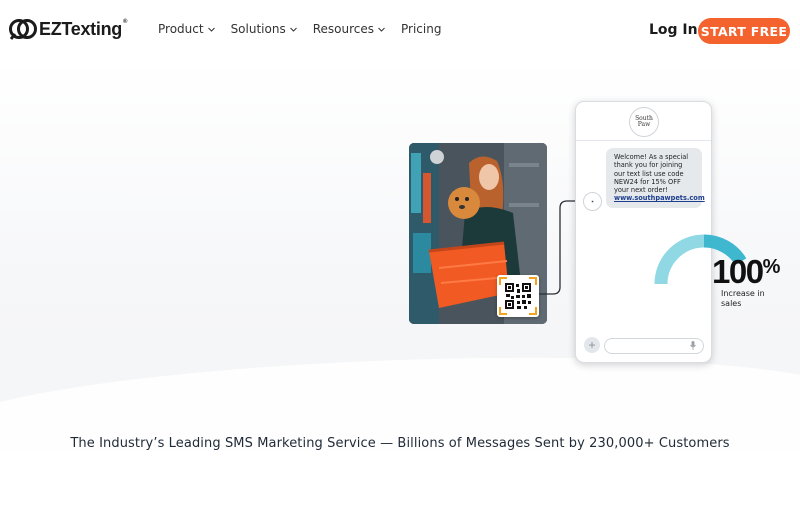 Image resolution: width=800 pixels, height=516 pixels. What do you see at coordinates (654, 346) in the screenshot?
I see `message-input` at bounding box center [654, 346].